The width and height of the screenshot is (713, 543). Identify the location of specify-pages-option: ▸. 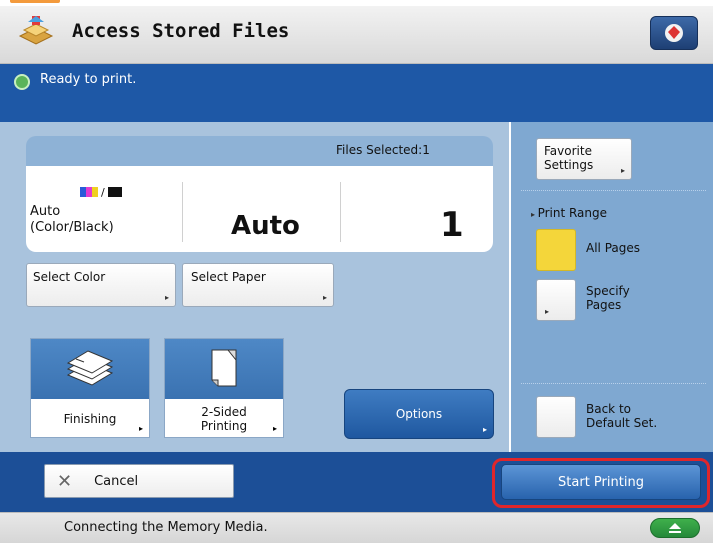
(556, 300).